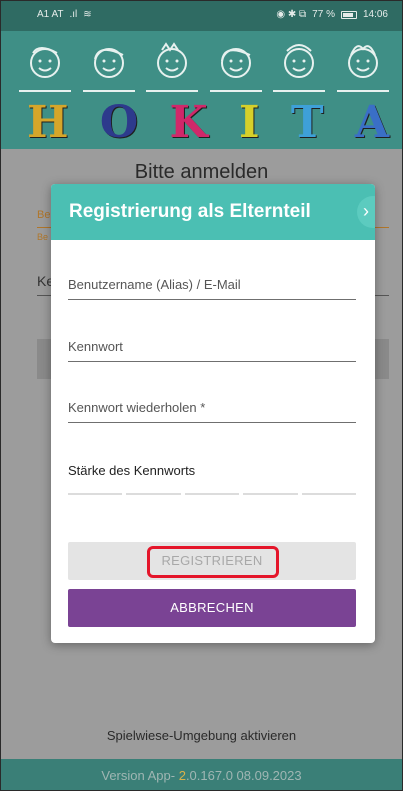 Image resolution: width=403 pixels, height=791 pixels. I want to click on app-header: H O K I T A, so click(201, 90).